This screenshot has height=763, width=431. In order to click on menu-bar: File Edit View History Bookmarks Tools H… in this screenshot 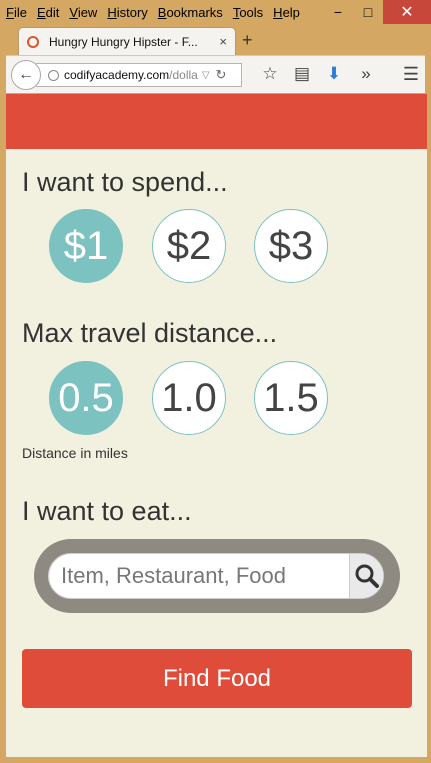, I will do `click(156, 12)`.